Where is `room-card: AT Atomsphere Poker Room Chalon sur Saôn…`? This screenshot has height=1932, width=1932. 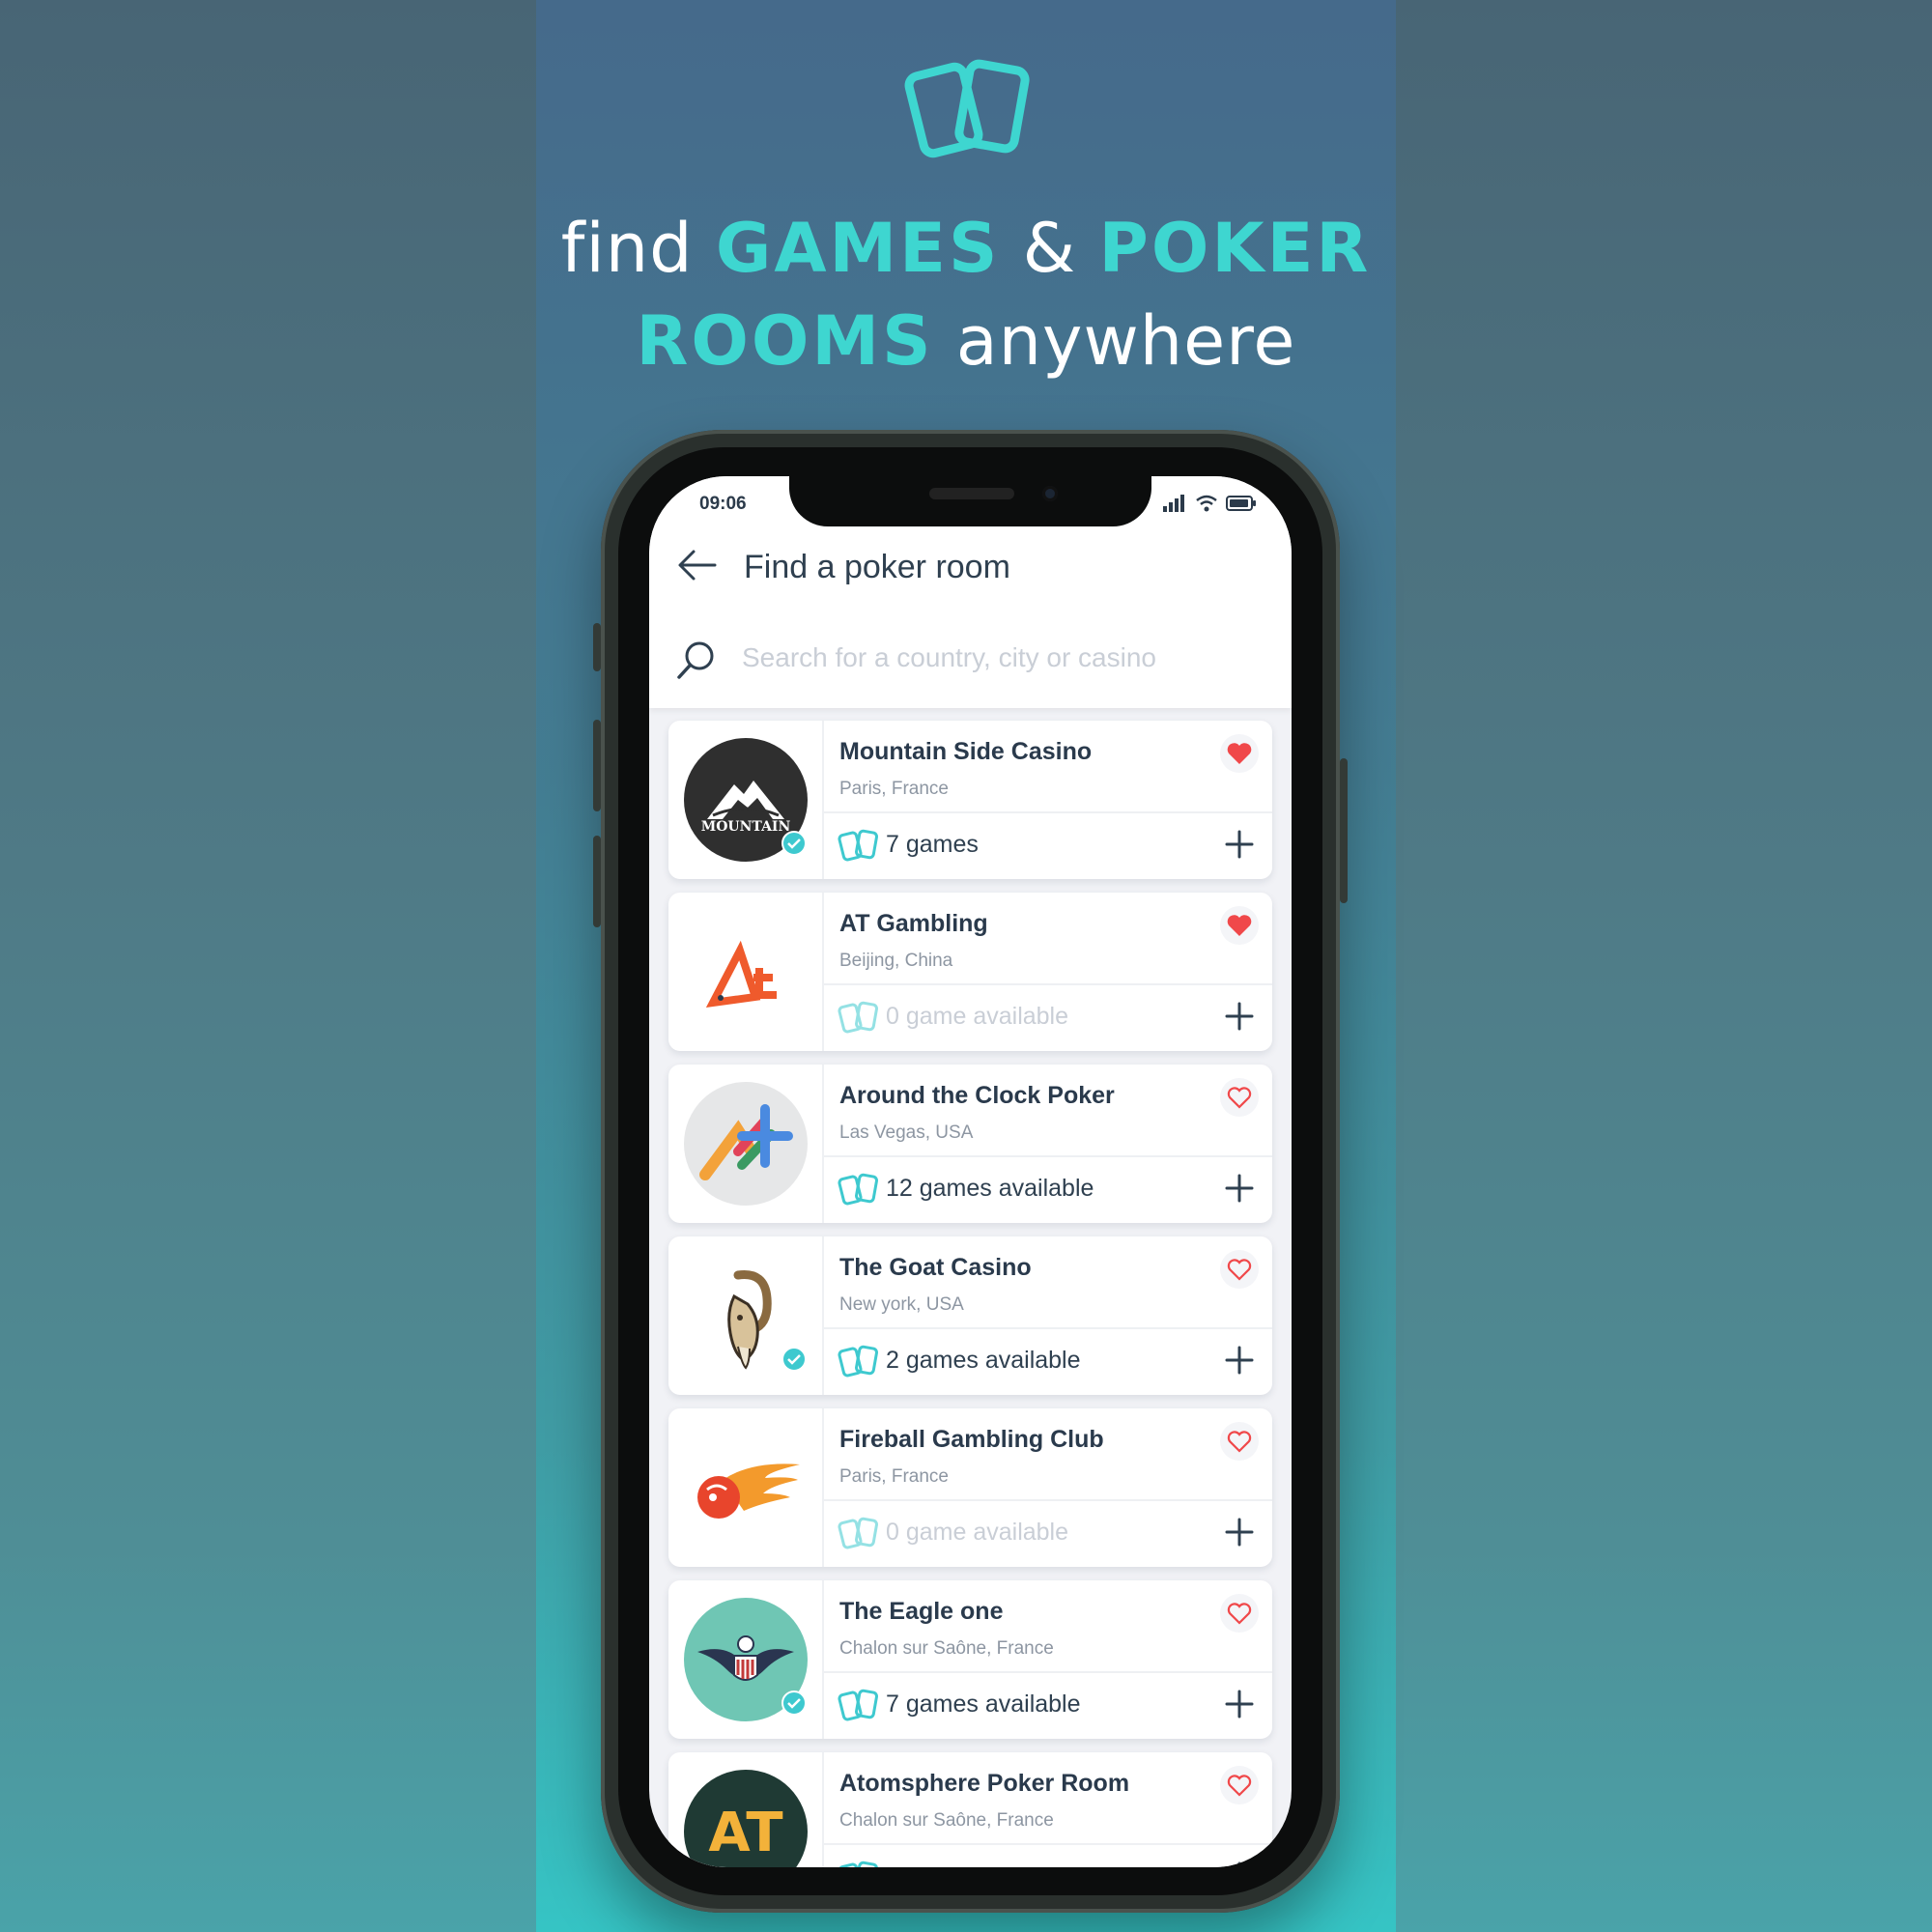
room-card: AT Atomsphere Poker Room Chalon sur Saôn… is located at coordinates (970, 1809).